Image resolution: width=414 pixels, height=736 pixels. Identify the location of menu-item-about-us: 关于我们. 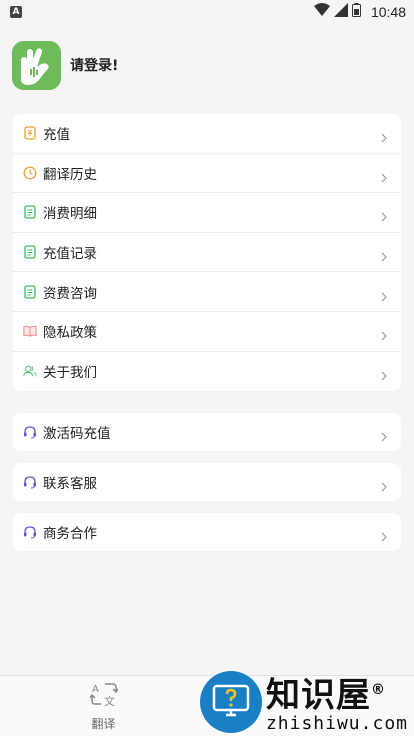
(207, 372).